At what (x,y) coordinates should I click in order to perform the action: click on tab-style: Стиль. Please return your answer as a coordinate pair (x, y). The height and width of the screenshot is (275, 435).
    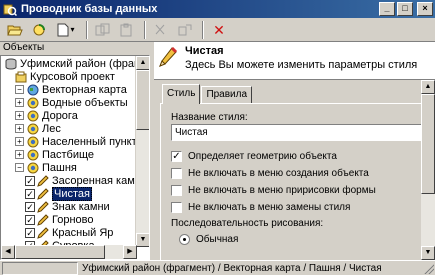
    Looking at the image, I should click on (181, 94).